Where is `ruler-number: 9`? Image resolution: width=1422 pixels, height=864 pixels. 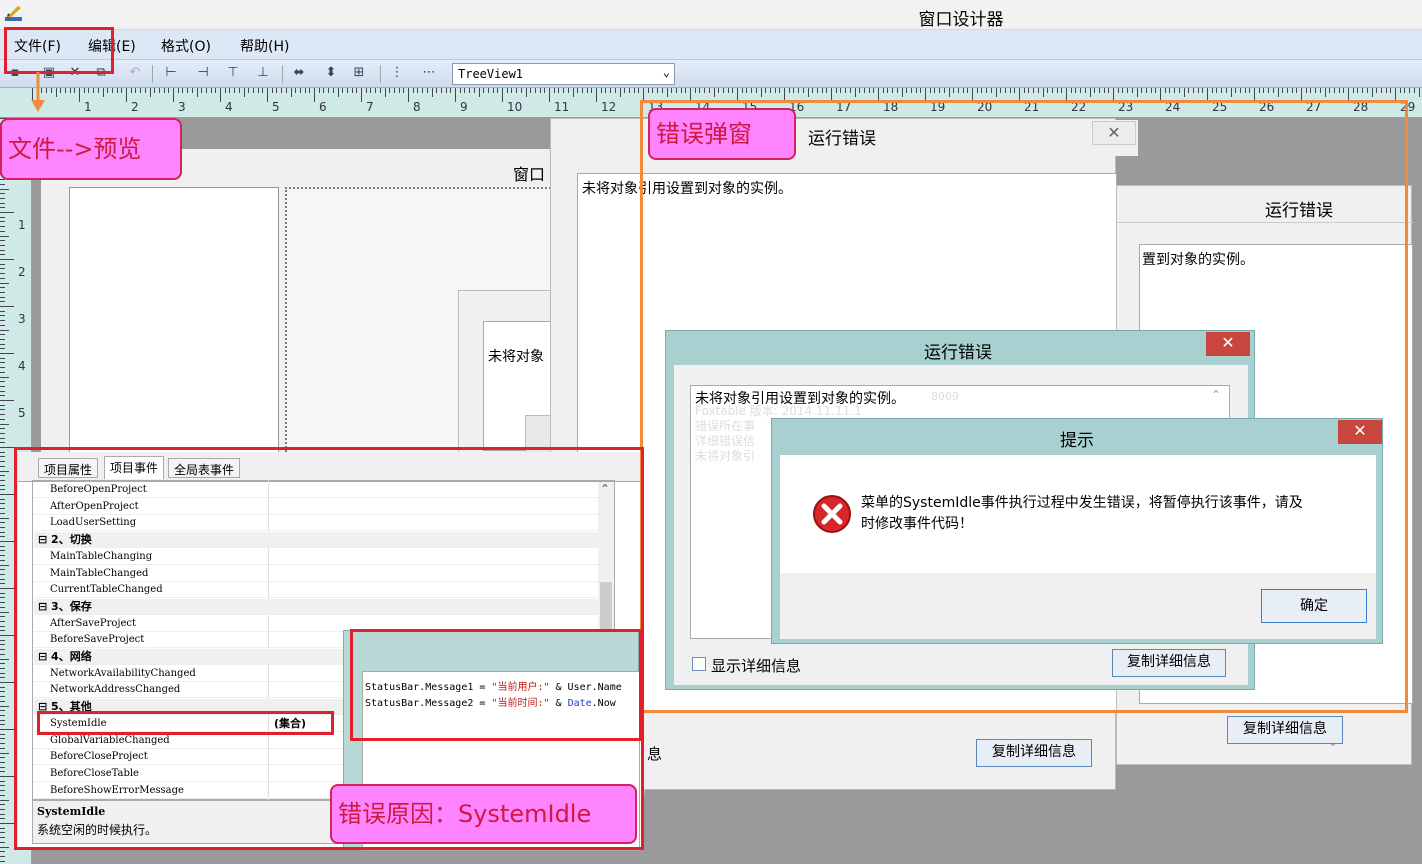
ruler-number: 9 is located at coordinates (464, 107).